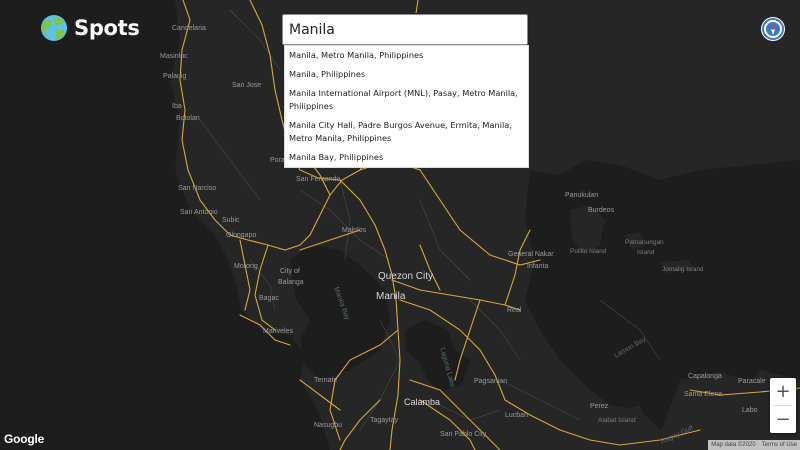 This screenshot has height=450, width=800. I want to click on label-capalonga: Capalonga, so click(705, 376).